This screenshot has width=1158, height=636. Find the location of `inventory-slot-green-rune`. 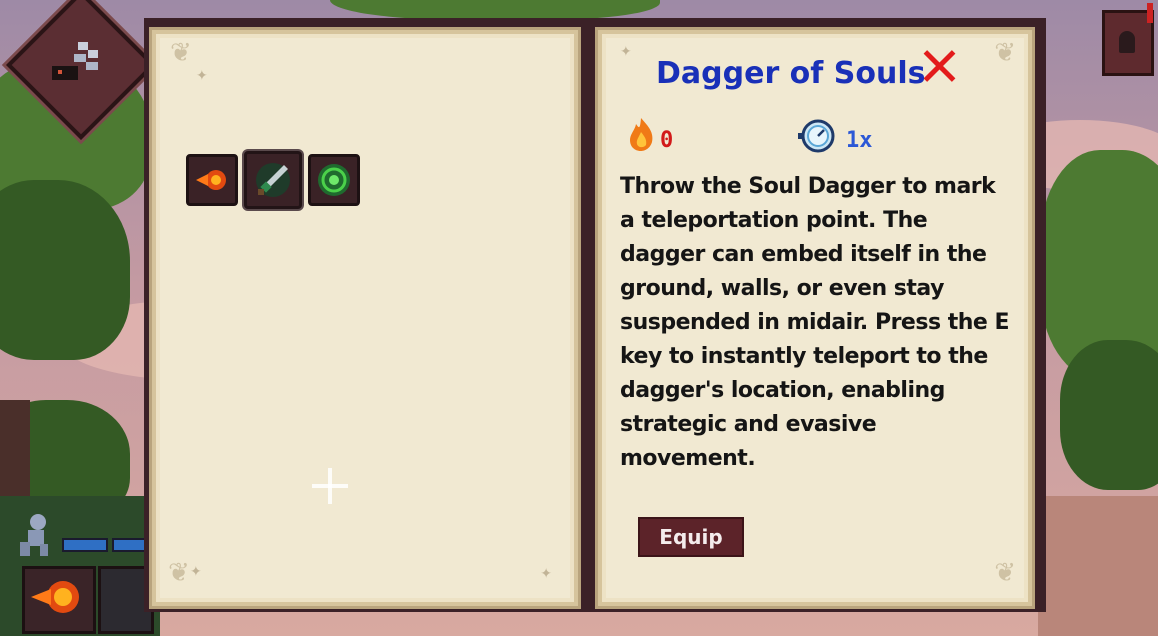

inventory-slot-green-rune is located at coordinates (334, 180).